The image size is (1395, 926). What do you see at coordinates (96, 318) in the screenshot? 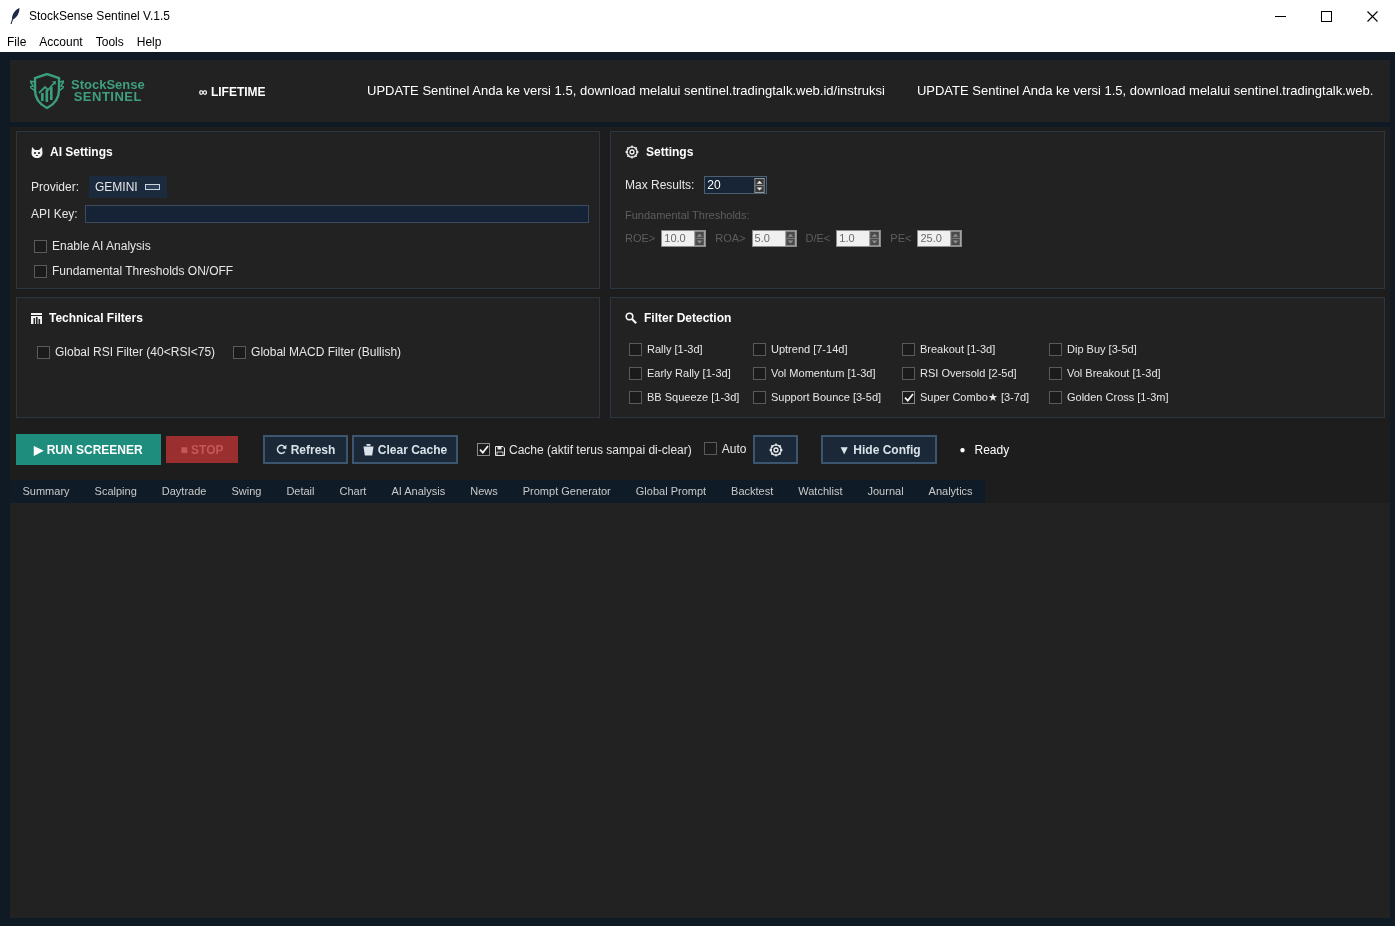
I see `panel-title: Technical Filters` at bounding box center [96, 318].